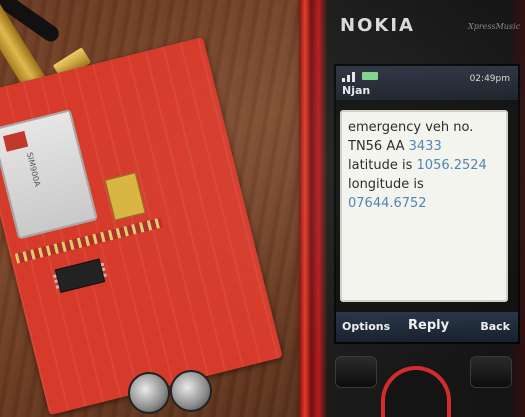  Describe the element at coordinates (495, 326) in the screenshot. I see `back-softkey: Back` at that location.